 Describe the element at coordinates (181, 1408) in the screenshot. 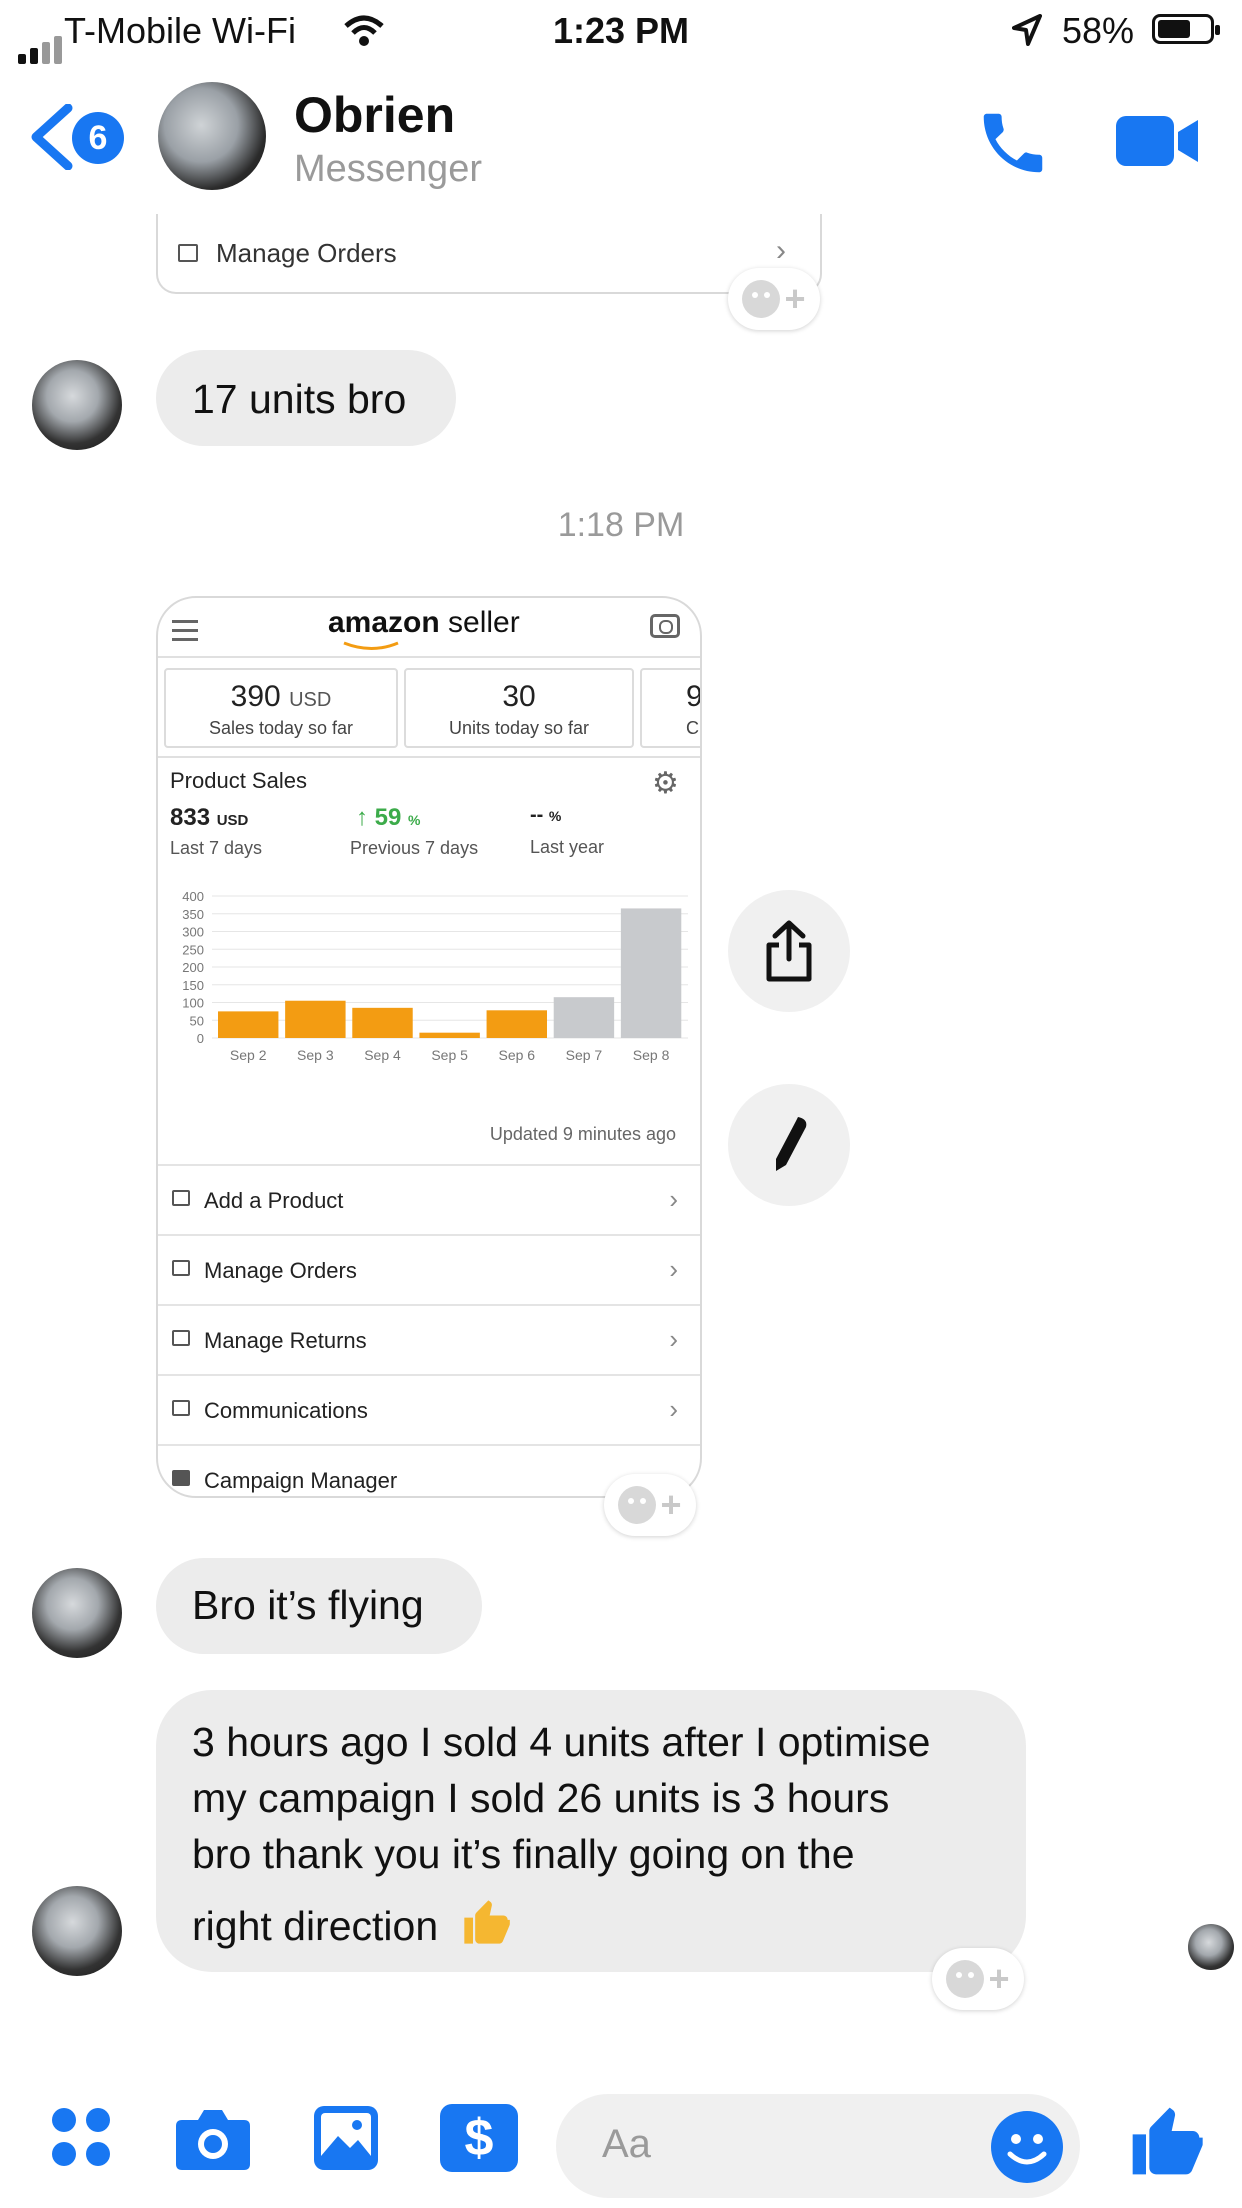

I see `message-icon` at that location.